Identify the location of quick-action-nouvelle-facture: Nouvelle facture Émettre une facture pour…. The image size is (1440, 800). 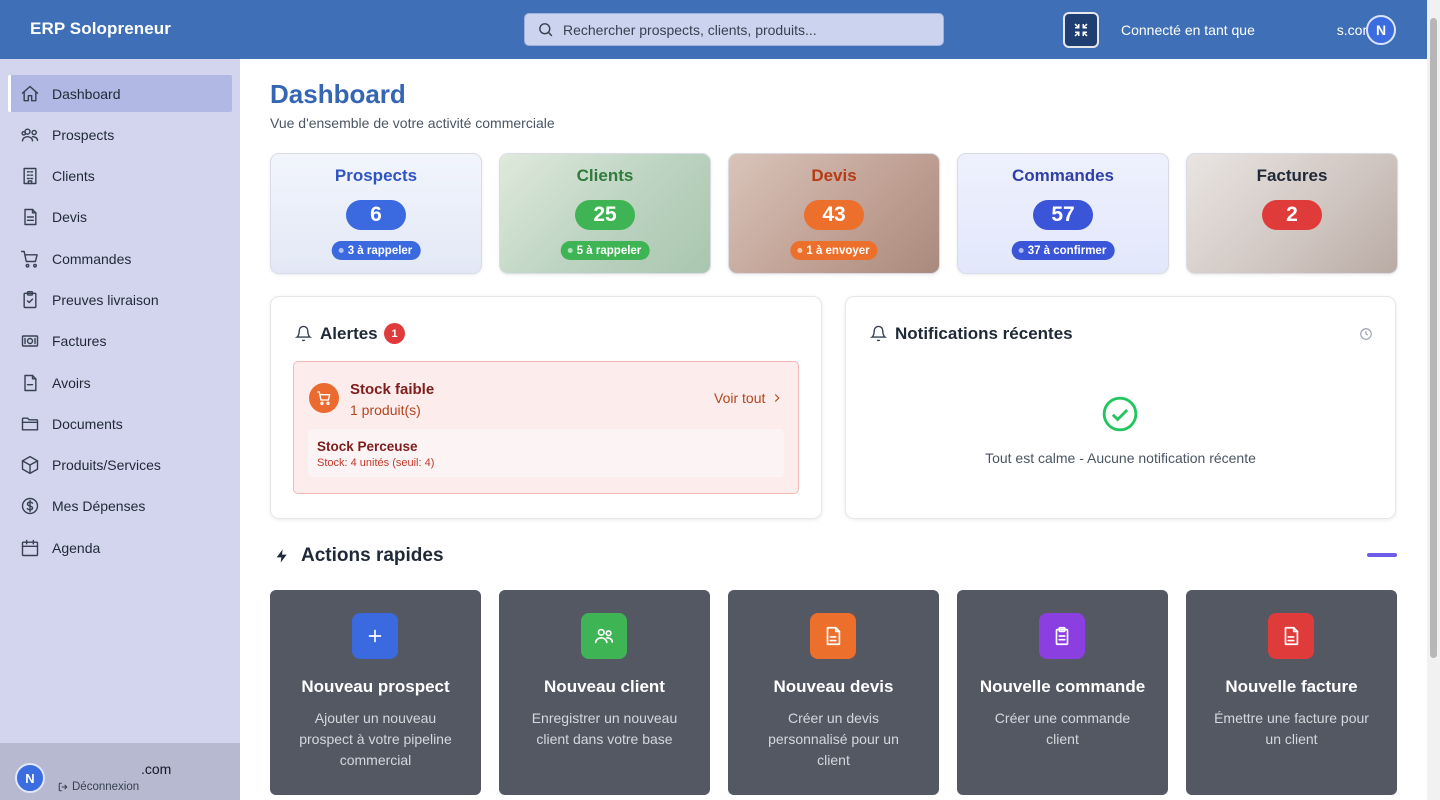
(1291, 692).